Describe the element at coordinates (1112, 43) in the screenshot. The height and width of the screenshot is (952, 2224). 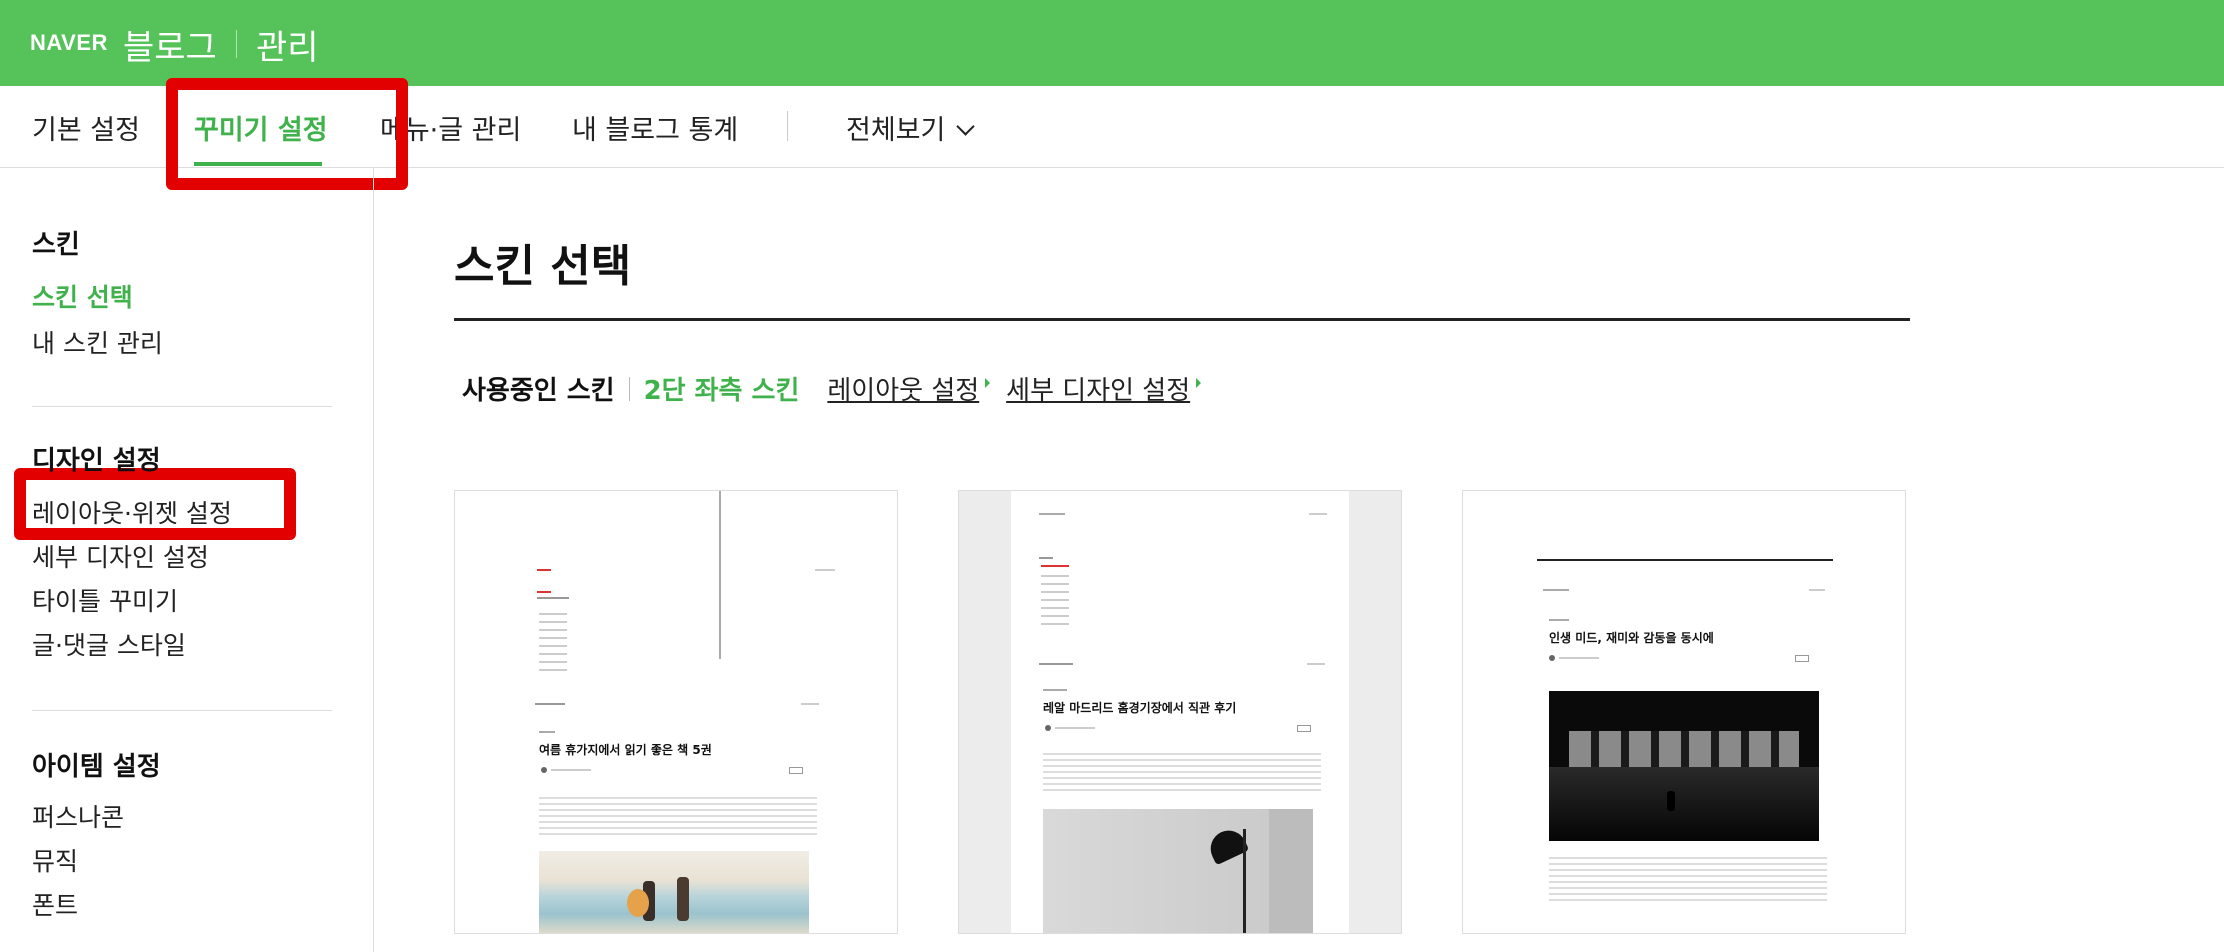
I see `top-header-bar: NAVER 블로그 관리` at that location.